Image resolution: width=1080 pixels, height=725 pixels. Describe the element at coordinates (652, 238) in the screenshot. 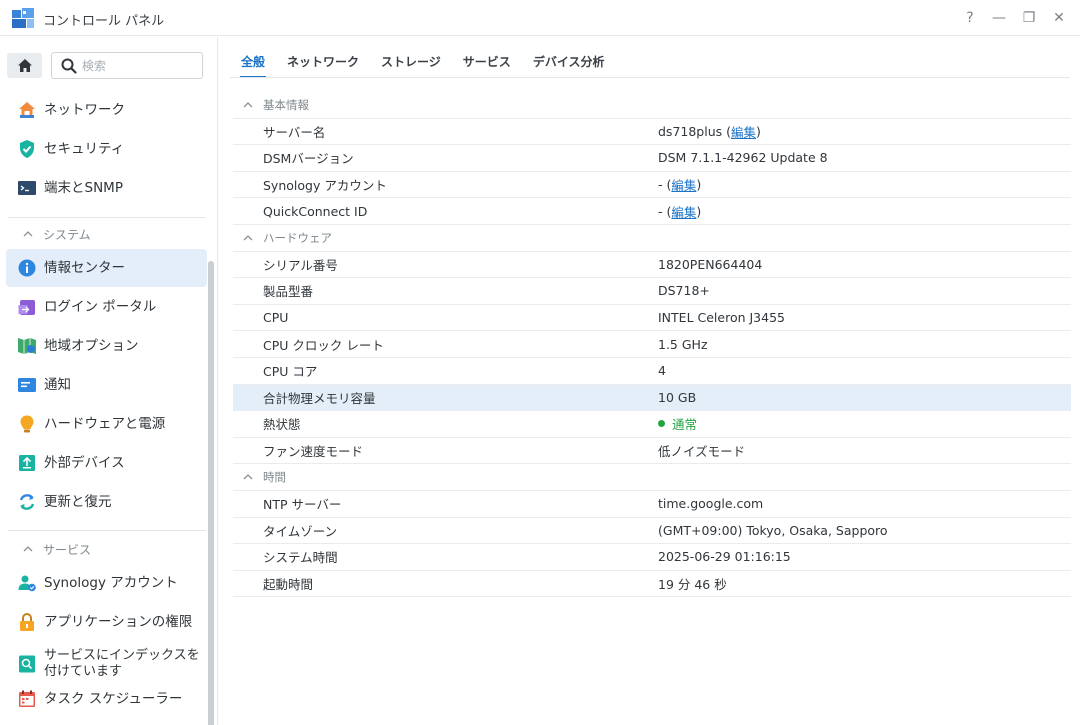

I see `group-header-hardware: ハードウェア` at that location.